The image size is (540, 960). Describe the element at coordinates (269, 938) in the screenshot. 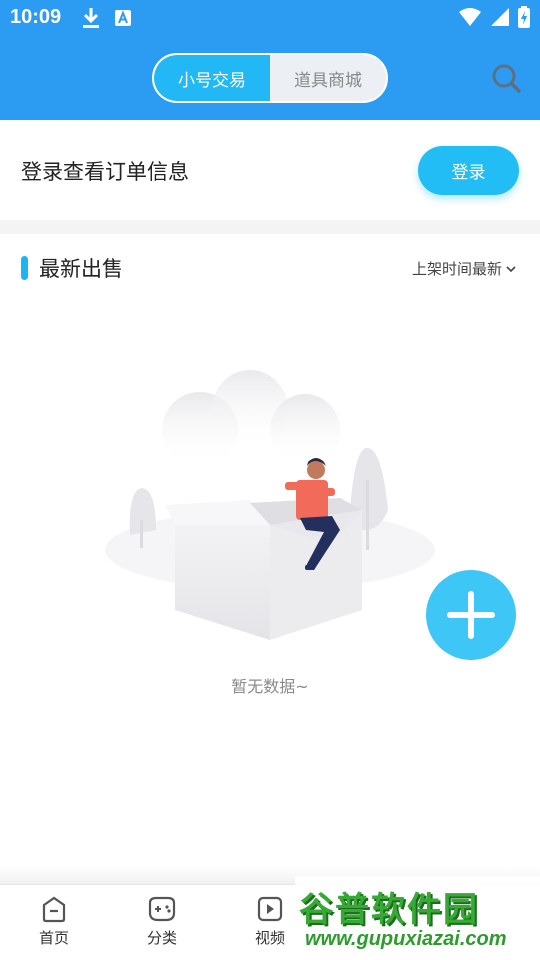

I see `nav-video-label: 视频` at that location.